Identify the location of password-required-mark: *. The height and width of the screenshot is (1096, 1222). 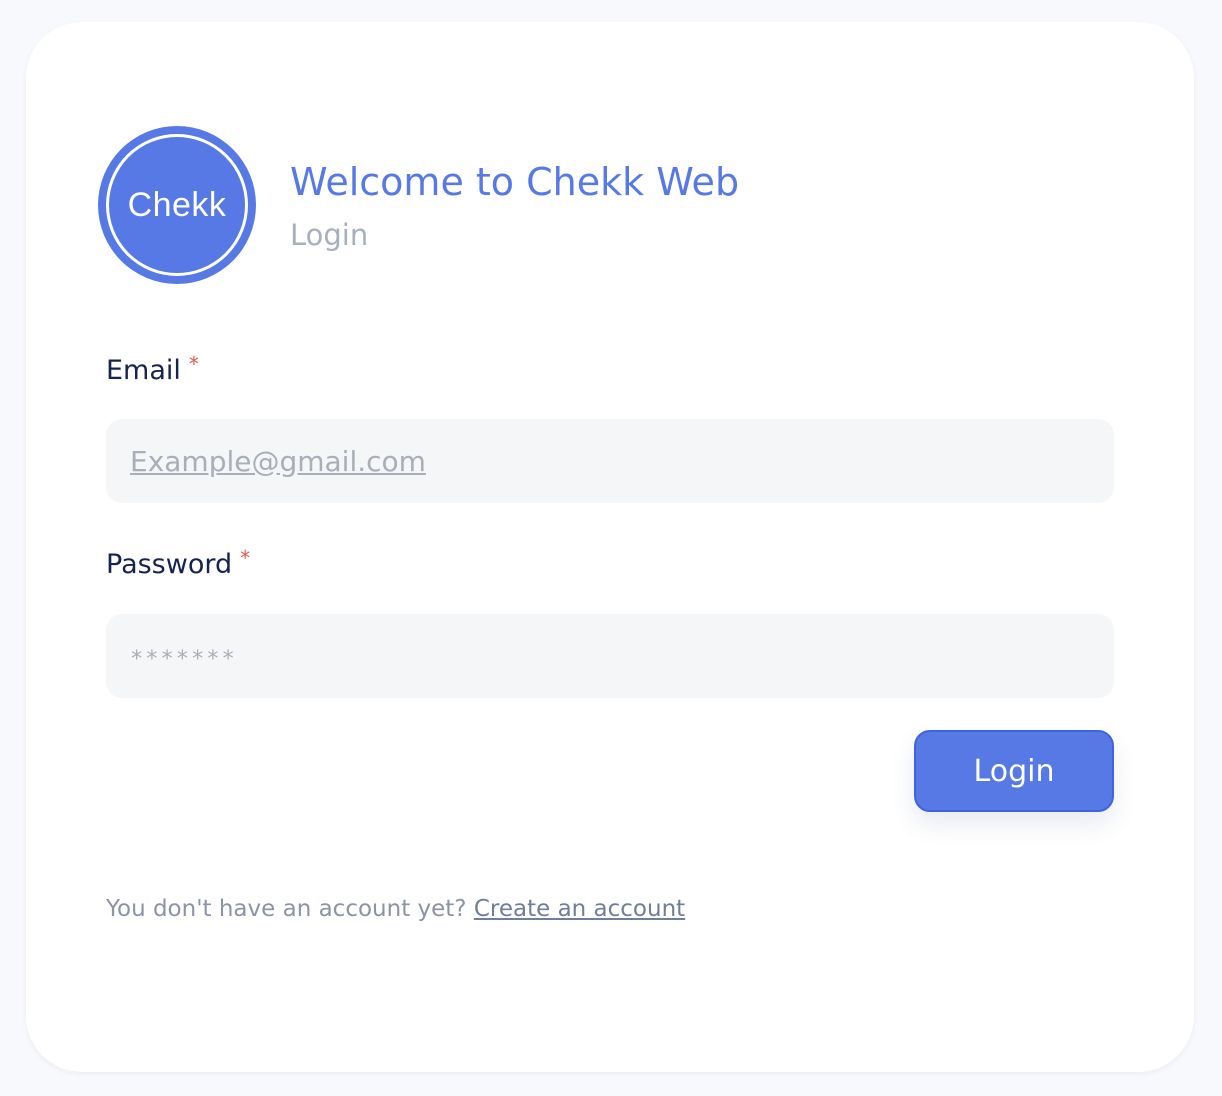
(245, 558).